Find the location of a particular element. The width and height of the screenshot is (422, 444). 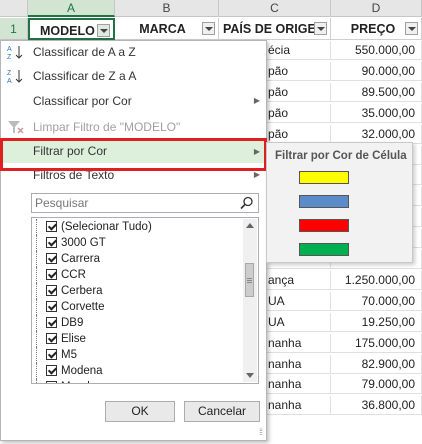

resize-grip-icon: ⁞⁞ is located at coordinates (261, 432).